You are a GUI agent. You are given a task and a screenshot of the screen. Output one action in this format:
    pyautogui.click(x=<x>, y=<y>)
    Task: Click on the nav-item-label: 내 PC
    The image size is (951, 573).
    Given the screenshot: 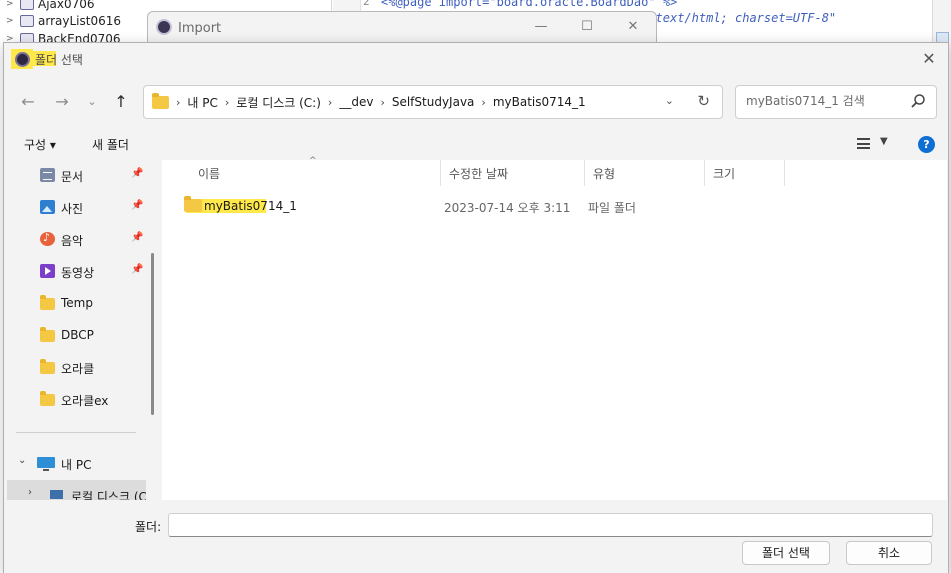 What is the action you would take?
    pyautogui.click(x=76, y=465)
    